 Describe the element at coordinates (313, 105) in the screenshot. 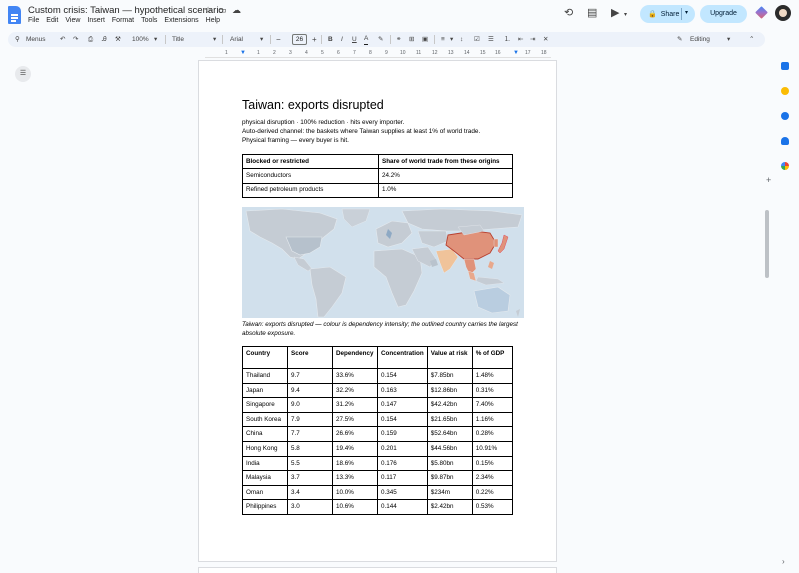

I see `document-heading: Taiwan: exports disrupted` at that location.